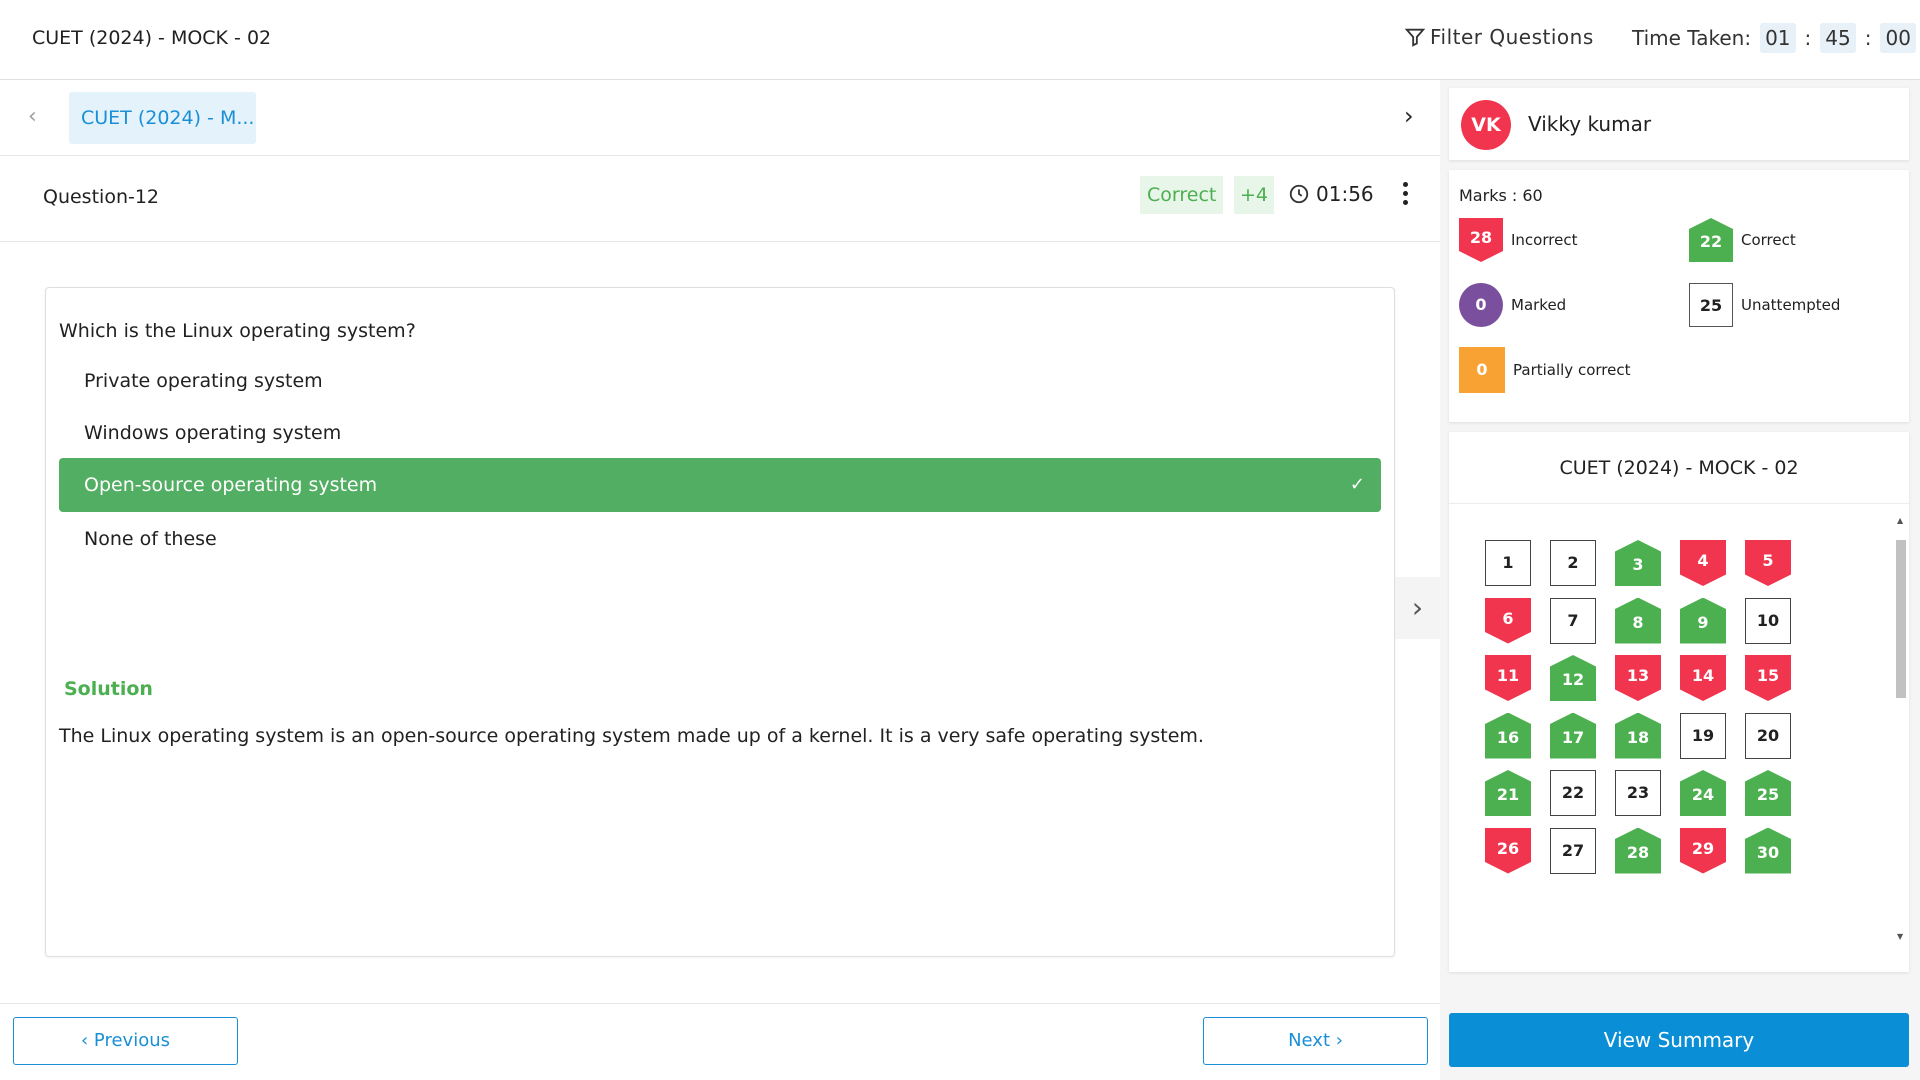 This screenshot has height=1080, width=1920. I want to click on palette-question-14: 14, so click(1703, 678).